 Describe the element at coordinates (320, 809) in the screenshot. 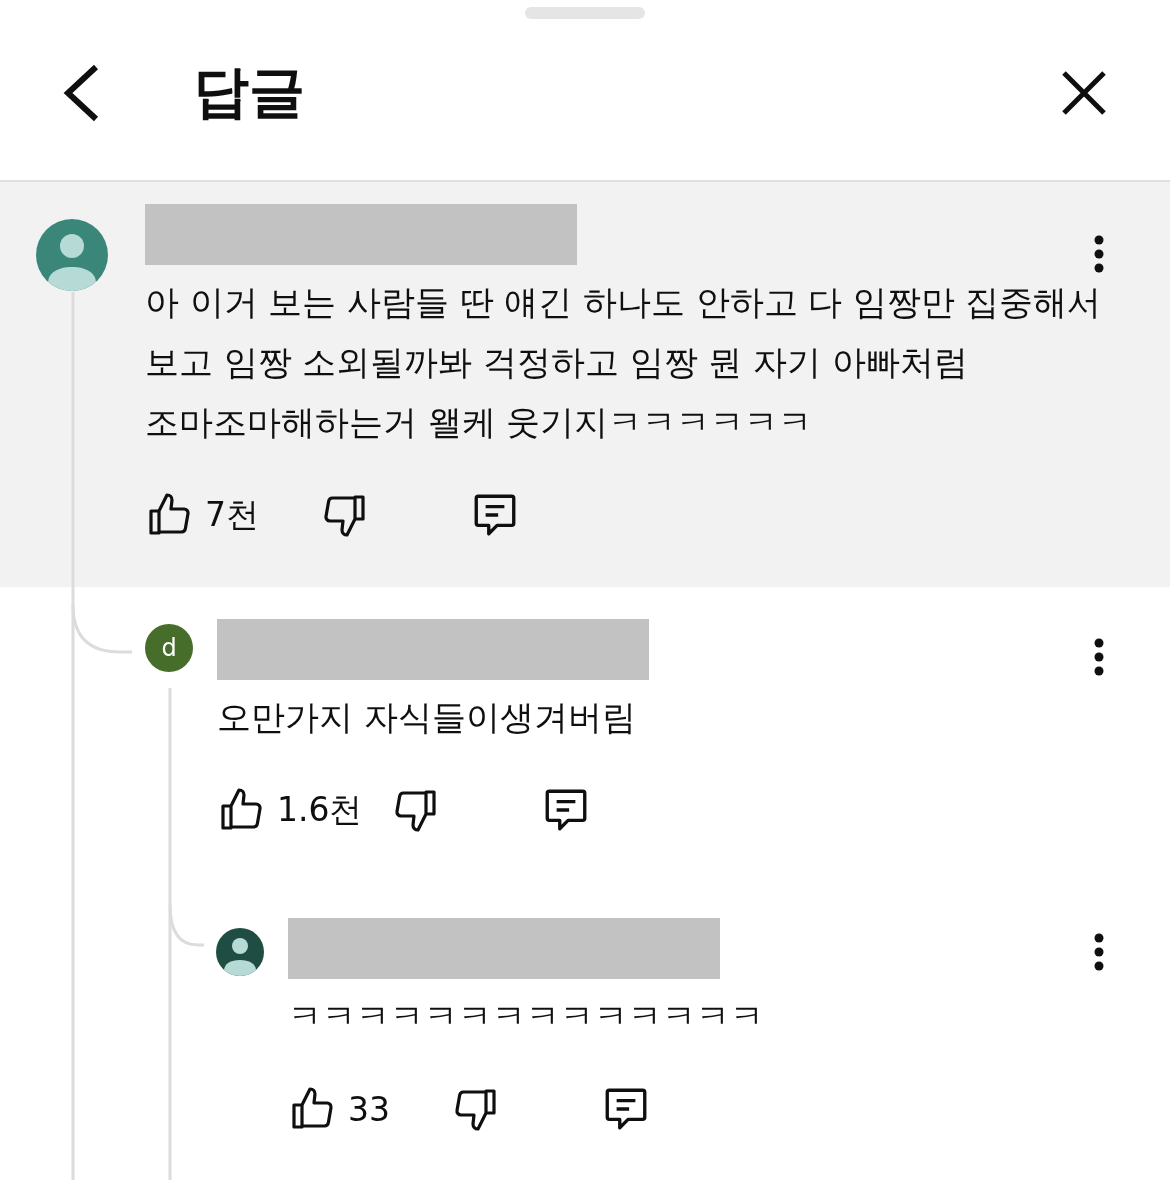

I see `like-count: 1.6천` at that location.